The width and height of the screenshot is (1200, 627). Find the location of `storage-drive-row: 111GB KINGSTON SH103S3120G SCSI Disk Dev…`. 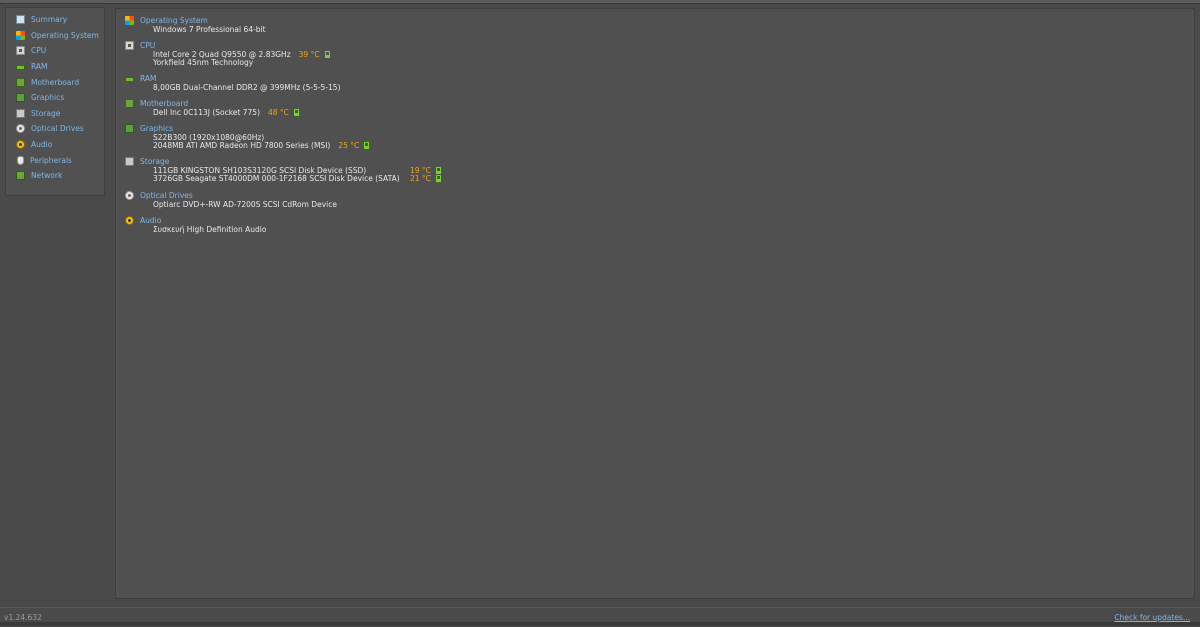

storage-drive-row: 111GB KINGSTON SH103S3120G SCSI Disk Dev… is located at coordinates (297, 170).